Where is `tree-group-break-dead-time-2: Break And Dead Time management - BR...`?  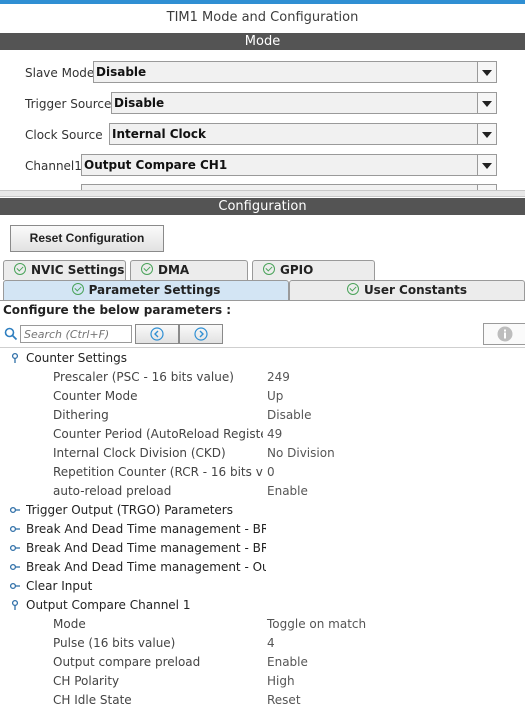
tree-group-break-dead-time-2: Break And Dead Time management - BR... is located at coordinates (262, 548).